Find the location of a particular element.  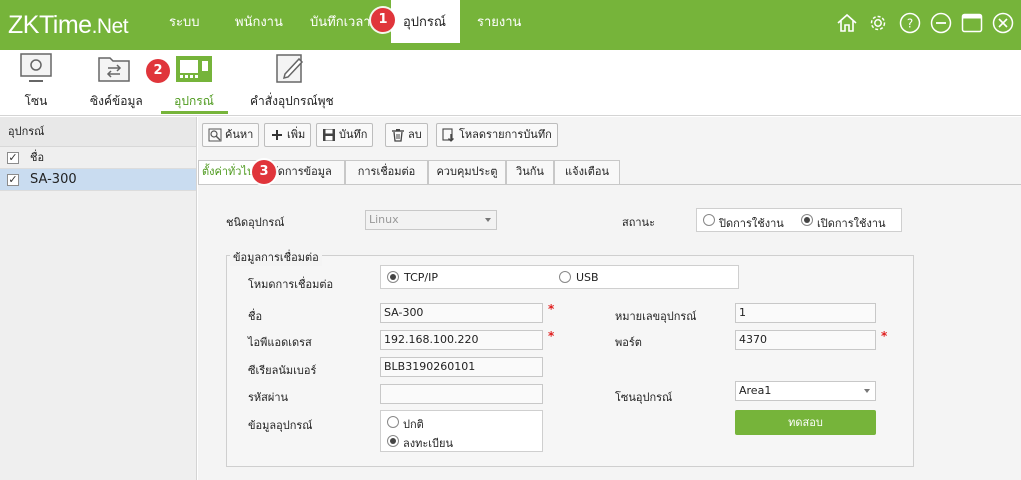

toolbar-push-command-label: คำสั่งอุปกรณ์พุช is located at coordinates (292, 101).